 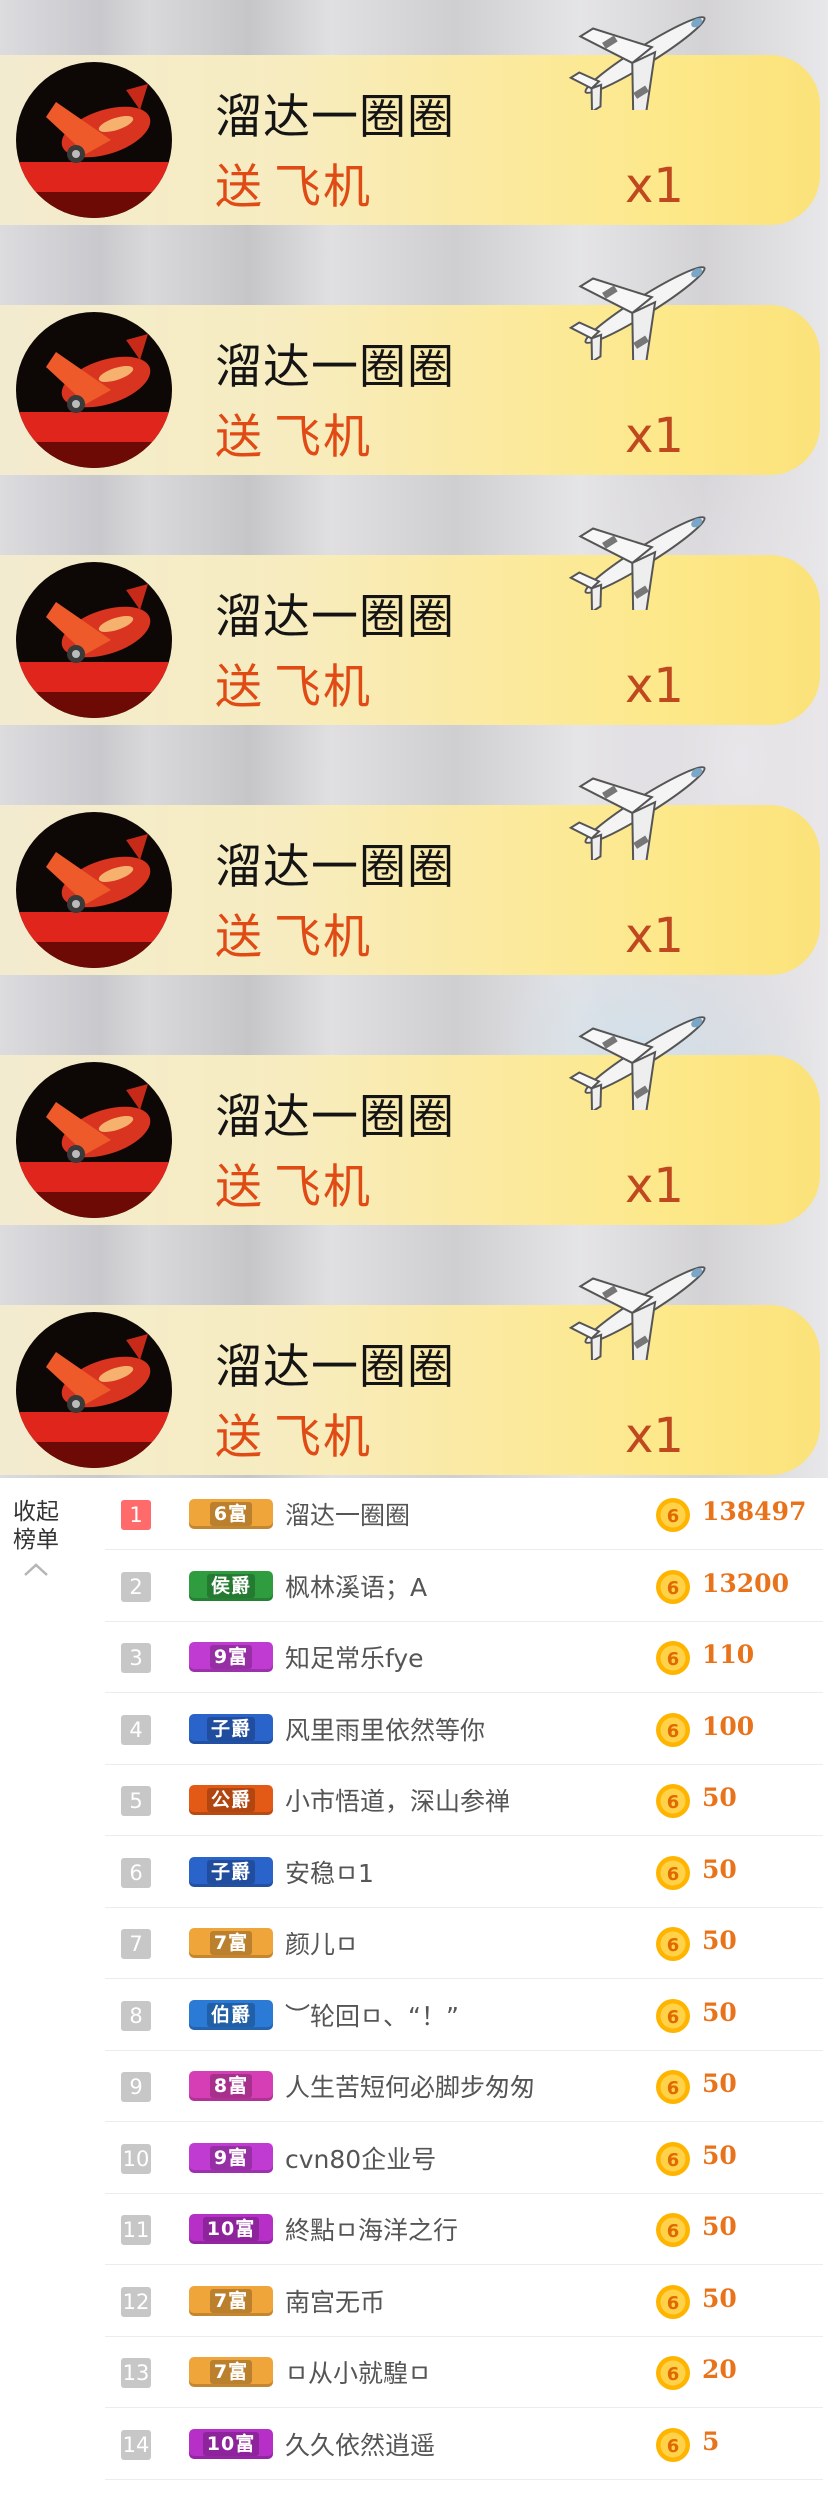 What do you see at coordinates (358, 2372) in the screenshot?
I see `user-name: ㅁ从小就騜ㅁ` at bounding box center [358, 2372].